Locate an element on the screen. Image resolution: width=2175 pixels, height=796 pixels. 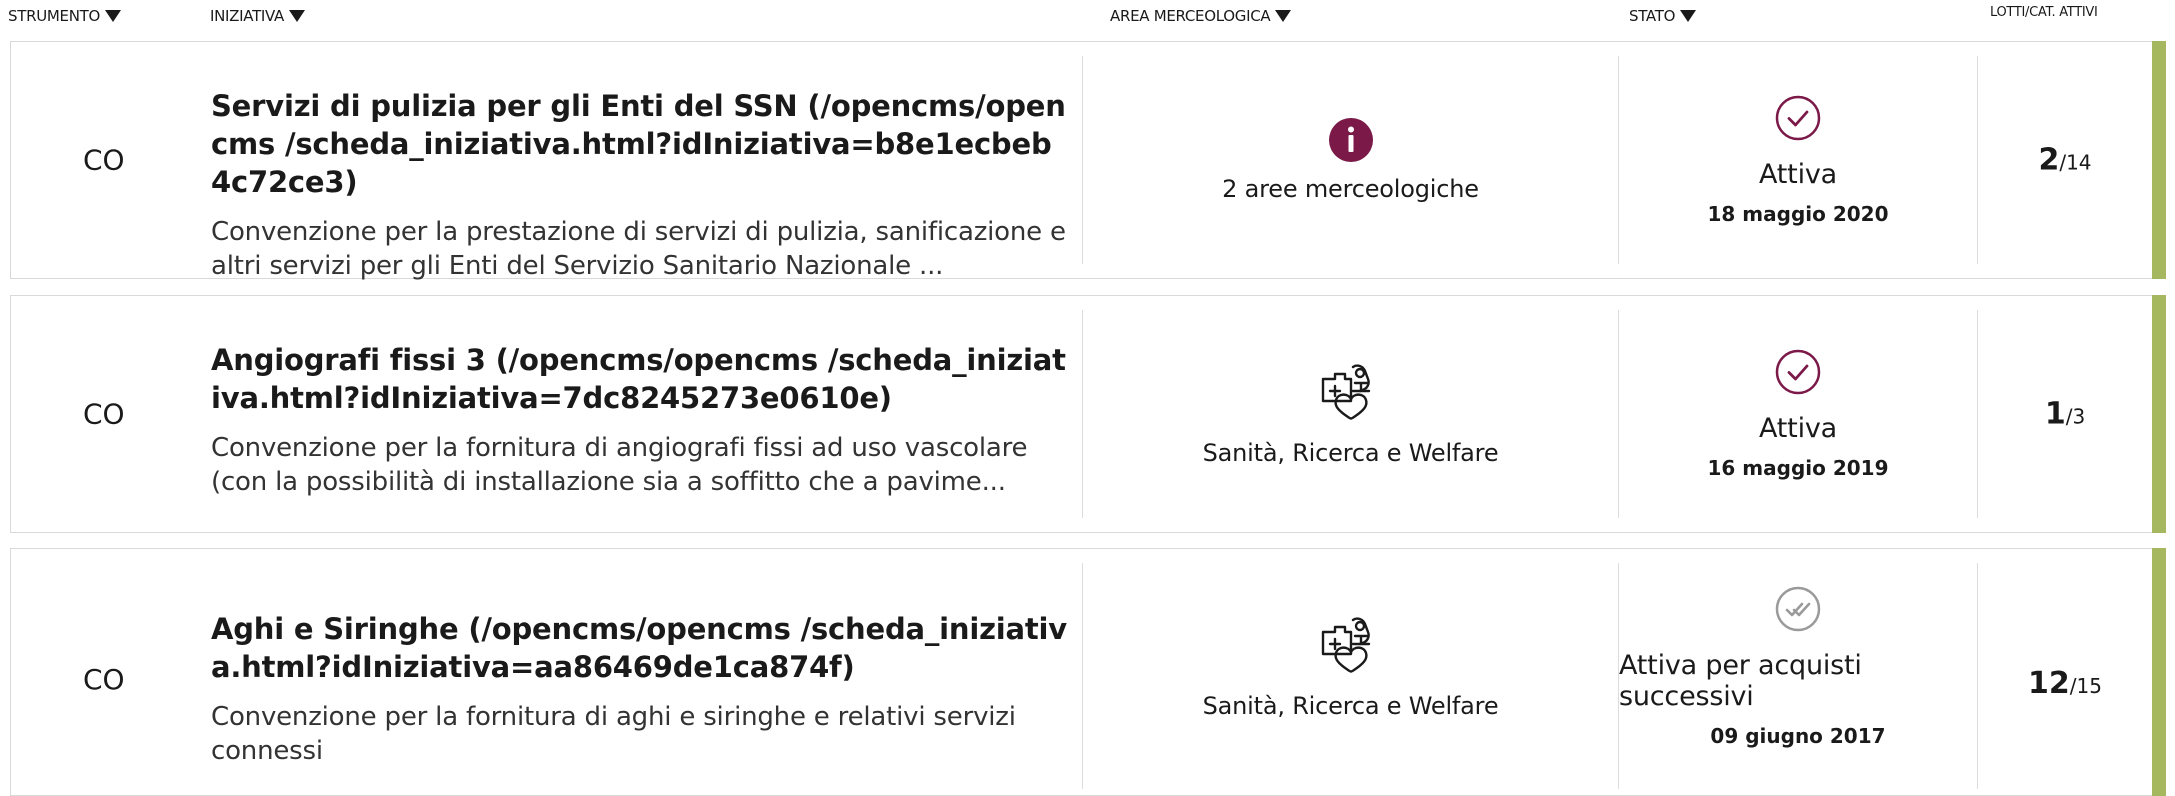
header-strumento-sort: STRUMENTO is located at coordinates (64, 16).